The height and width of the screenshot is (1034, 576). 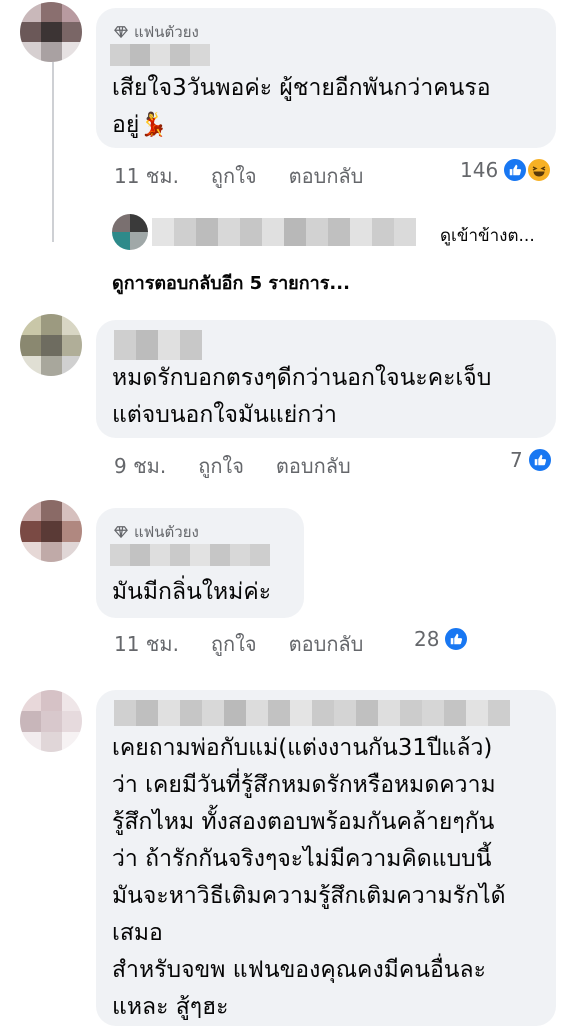 I want to click on comment-text: มันมีกลิ่นใหม่ค่ะ, so click(x=192, y=592).